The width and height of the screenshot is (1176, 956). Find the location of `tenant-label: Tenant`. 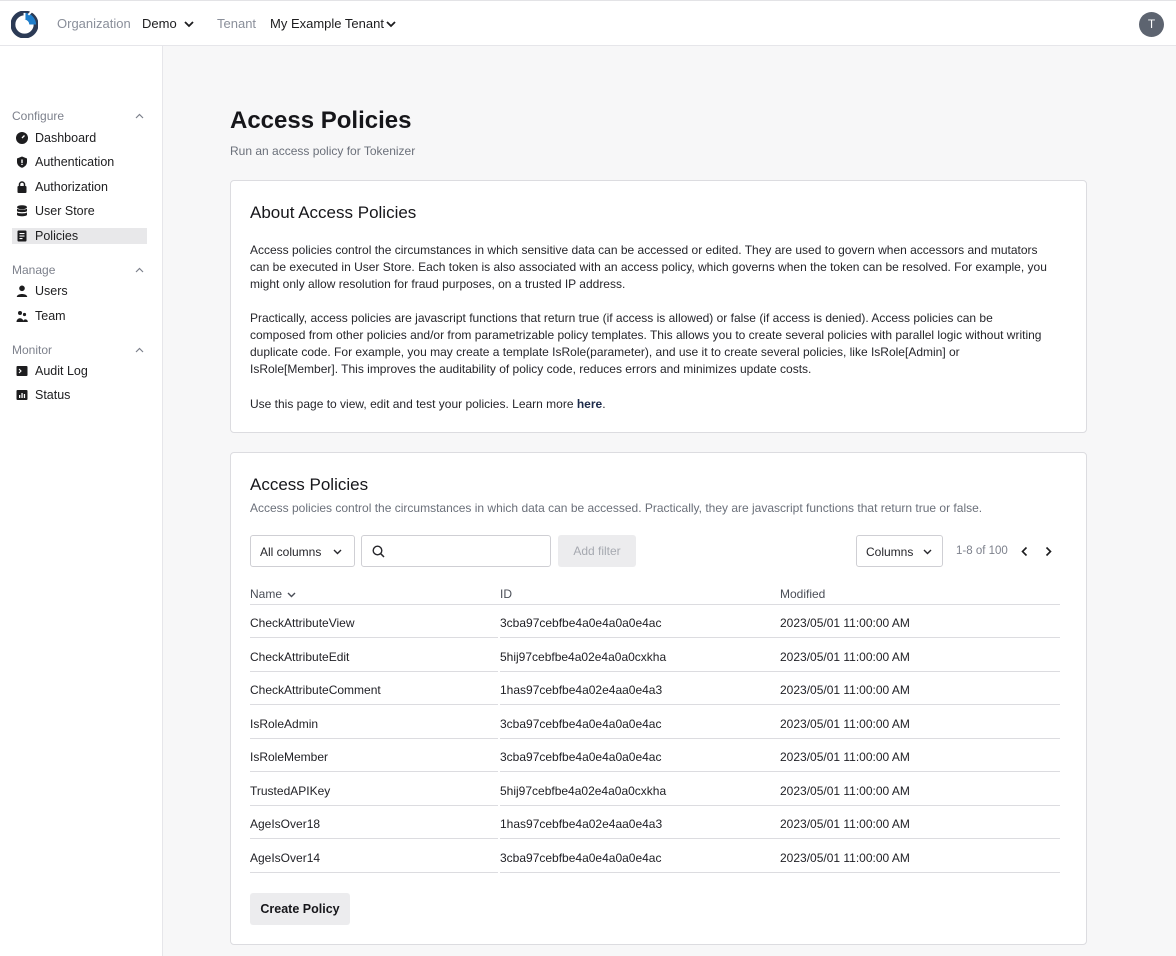

tenant-label: Tenant is located at coordinates (237, 23).